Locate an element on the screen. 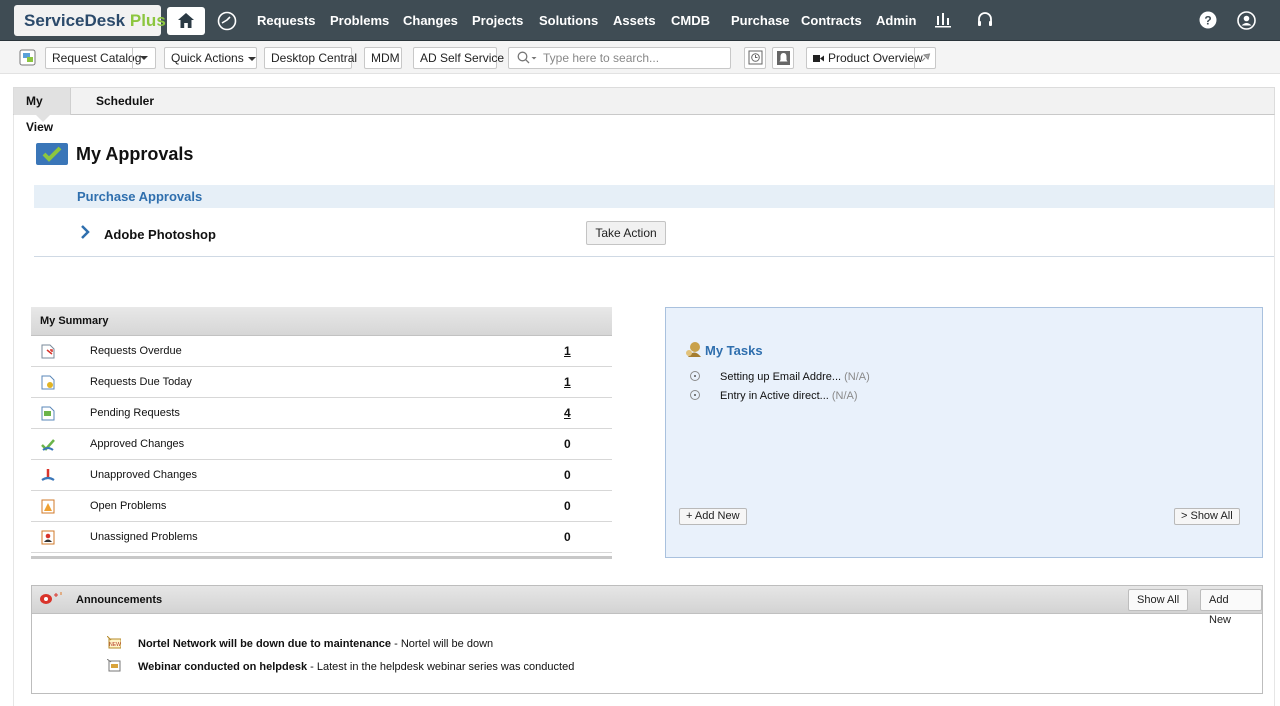 The image size is (1280, 706). tab-my-view: My View is located at coordinates (42, 111).